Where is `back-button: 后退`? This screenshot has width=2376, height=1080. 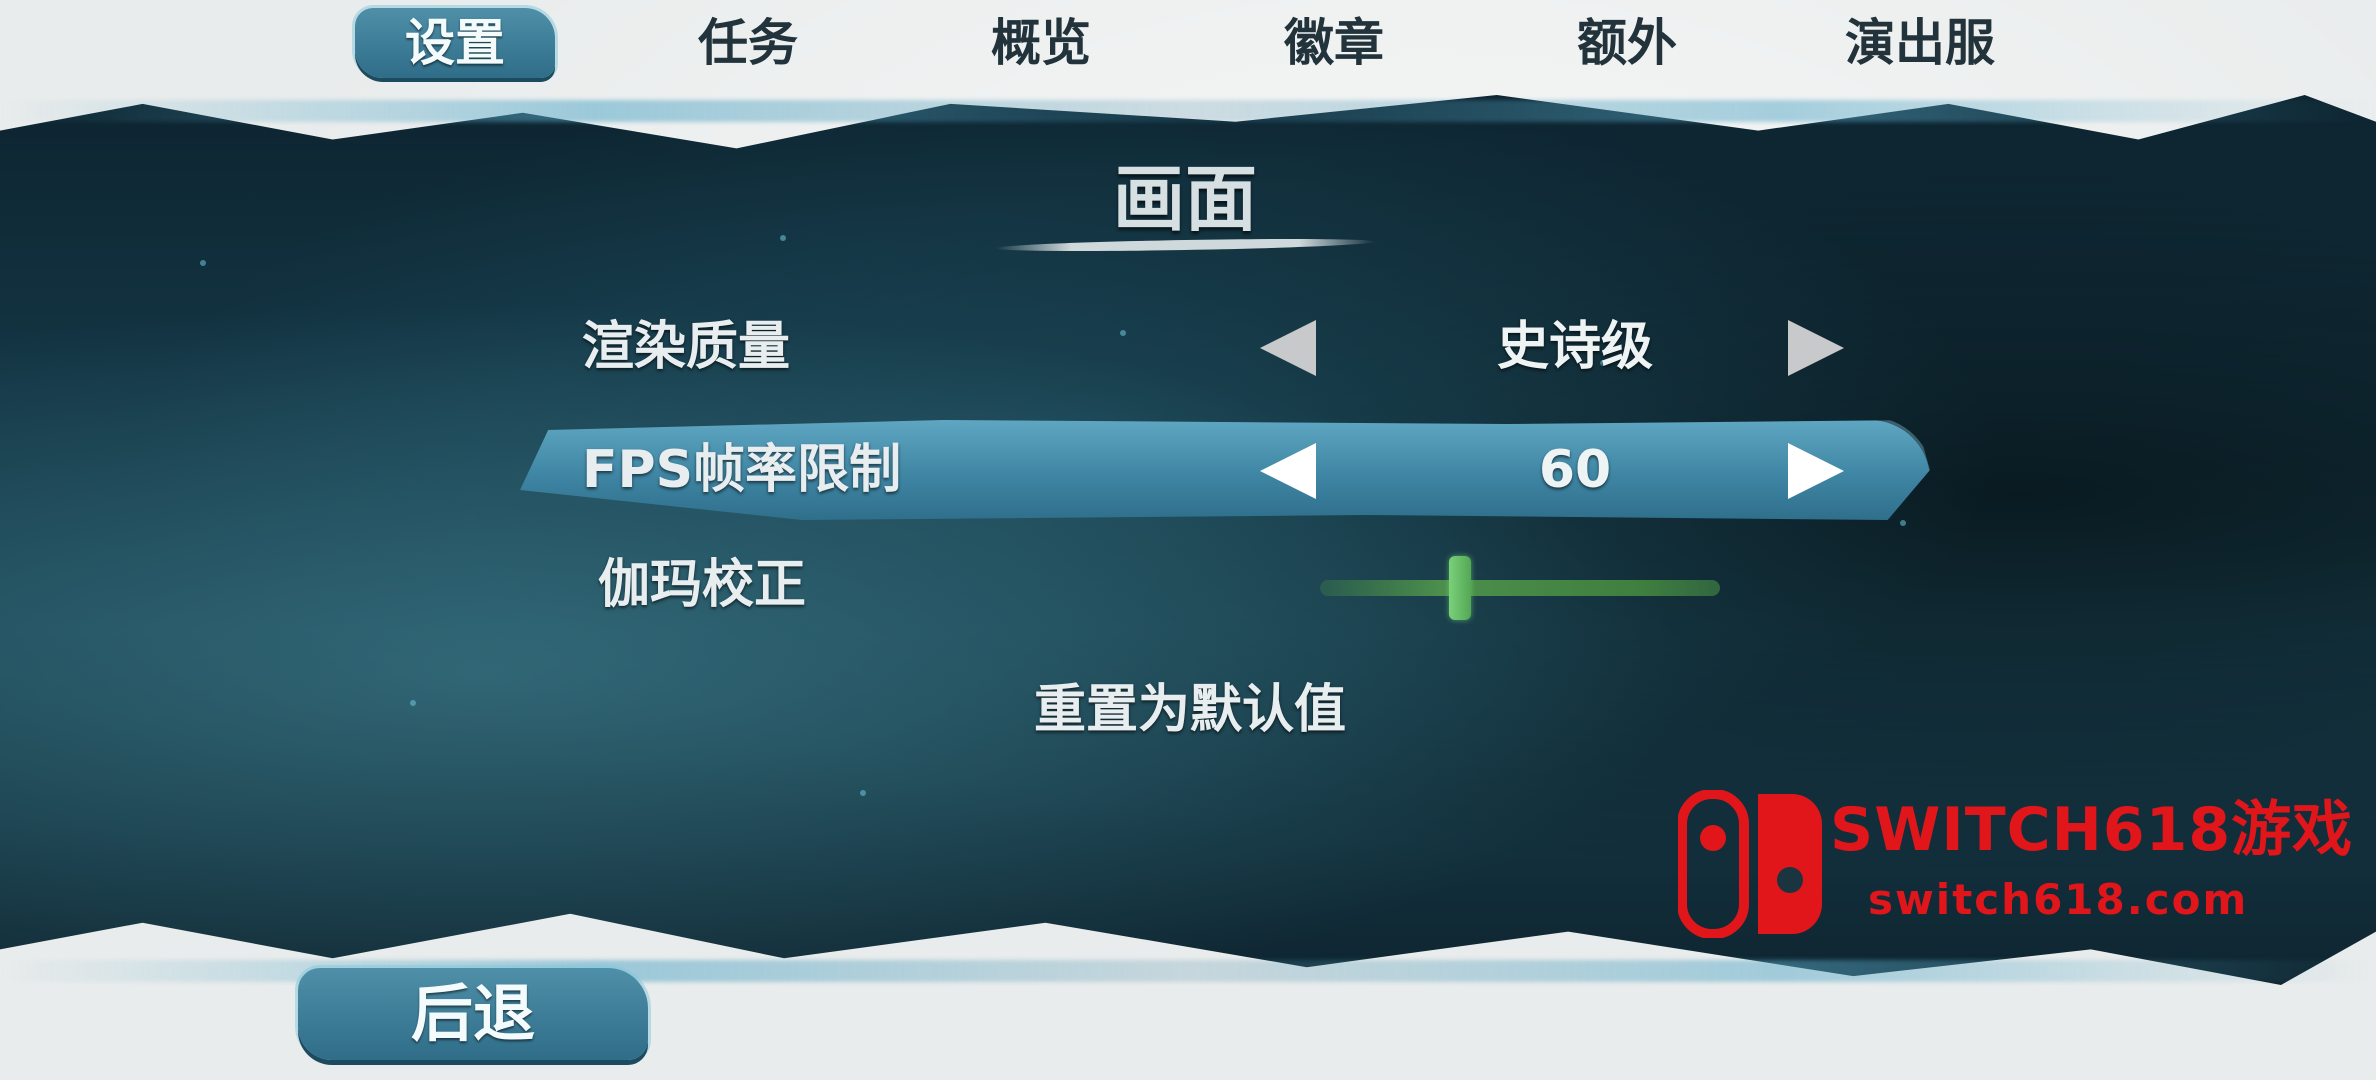
back-button: 后退 is located at coordinates (473, 1014).